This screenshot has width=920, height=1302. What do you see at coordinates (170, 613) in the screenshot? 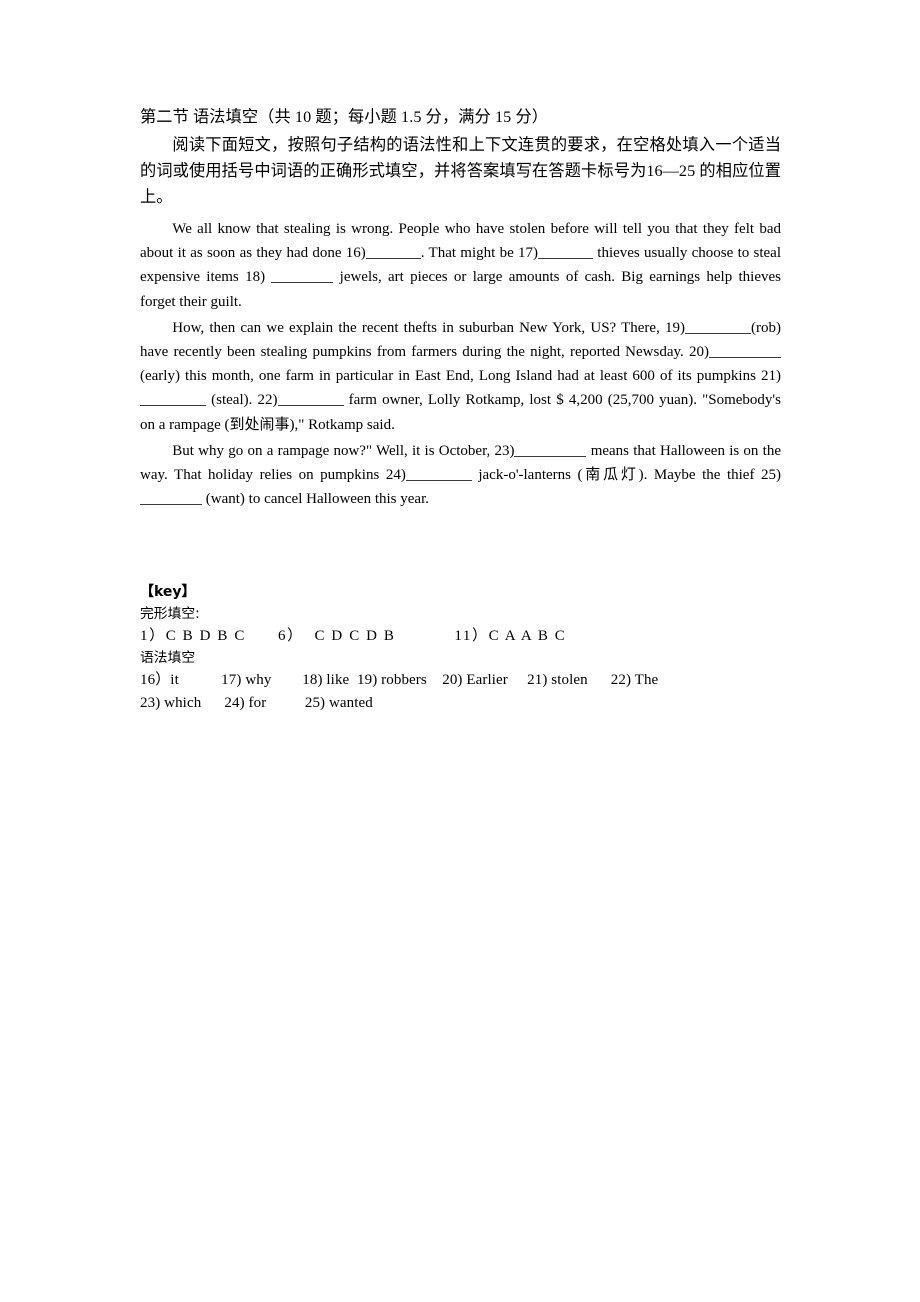
I see `cloze-section-label: 完形填空:` at bounding box center [170, 613].